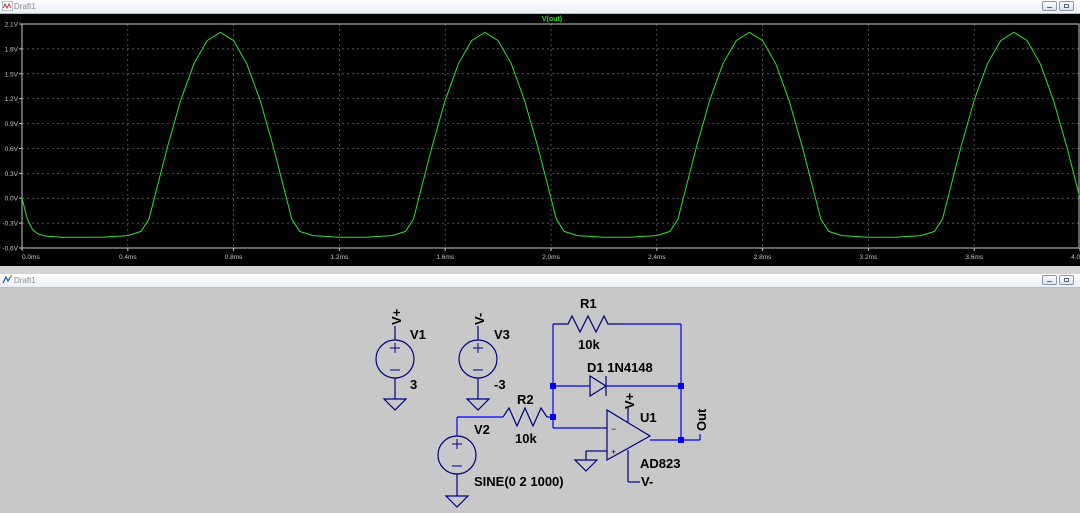  Describe the element at coordinates (540, 270) in the screenshot. I see `window-separator` at that location.